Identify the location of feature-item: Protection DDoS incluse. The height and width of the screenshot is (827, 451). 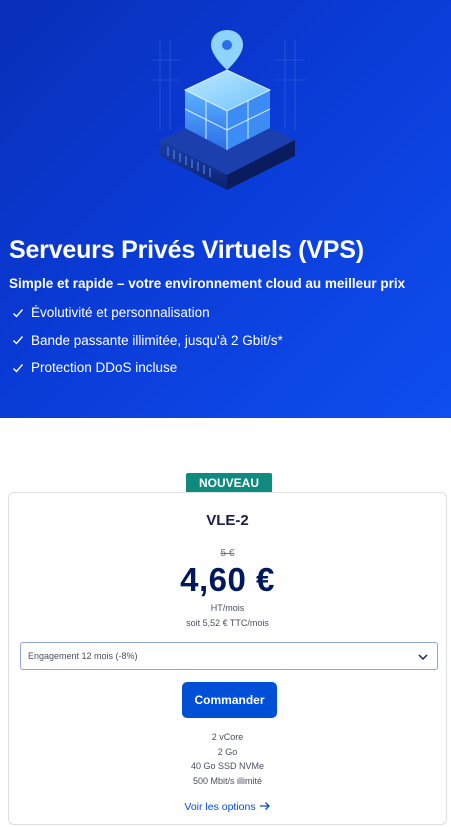
(147, 368).